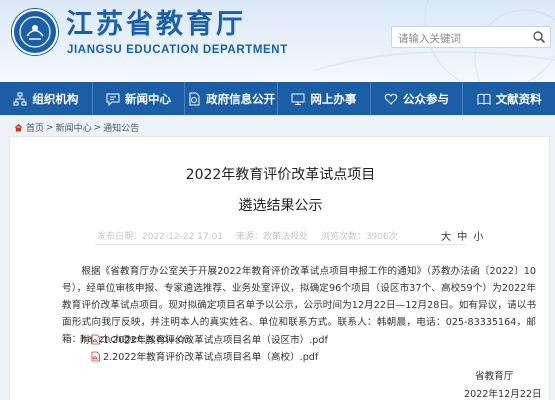 This screenshot has width=555, height=400. I want to click on nav-item-public-participation: 公众参与, so click(417, 98).